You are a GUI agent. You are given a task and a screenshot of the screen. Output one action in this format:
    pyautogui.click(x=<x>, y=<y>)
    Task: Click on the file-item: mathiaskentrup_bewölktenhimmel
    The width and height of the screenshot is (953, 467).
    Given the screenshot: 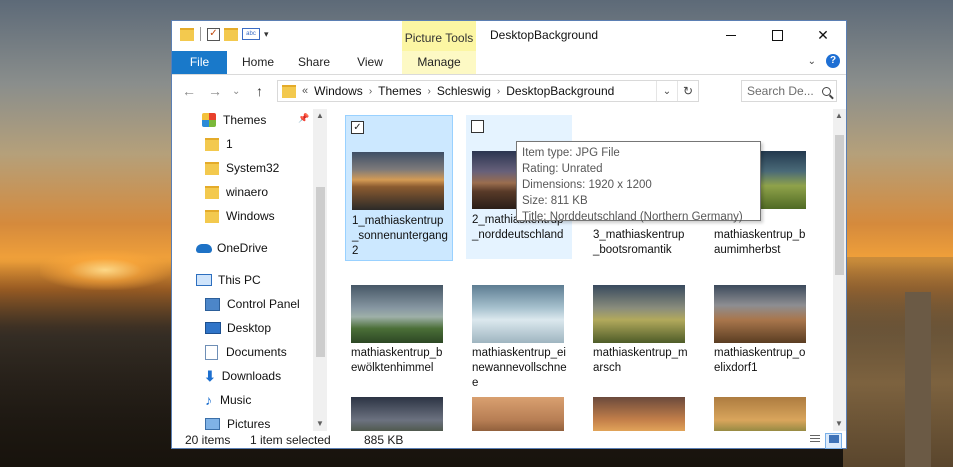 What is the action you would take?
    pyautogui.click(x=398, y=319)
    